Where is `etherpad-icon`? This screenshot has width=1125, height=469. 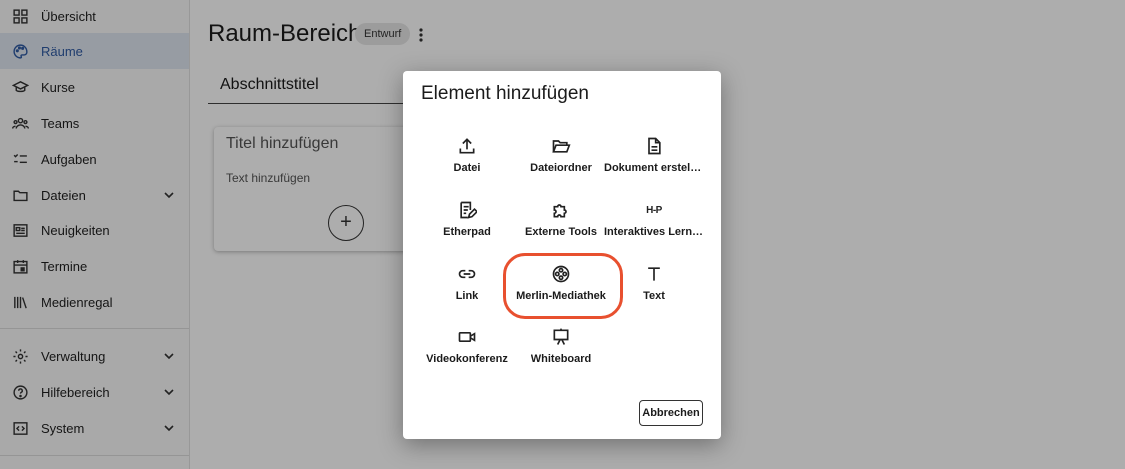 etherpad-icon is located at coordinates (467, 210).